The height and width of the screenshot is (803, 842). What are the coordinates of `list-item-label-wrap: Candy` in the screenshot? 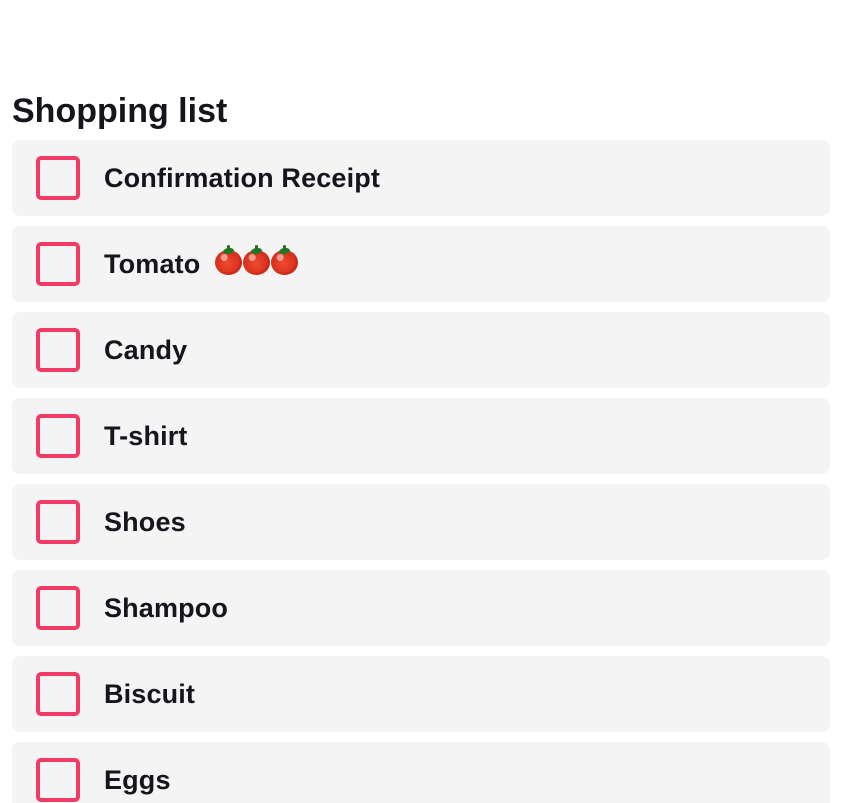 It's located at (145, 350).